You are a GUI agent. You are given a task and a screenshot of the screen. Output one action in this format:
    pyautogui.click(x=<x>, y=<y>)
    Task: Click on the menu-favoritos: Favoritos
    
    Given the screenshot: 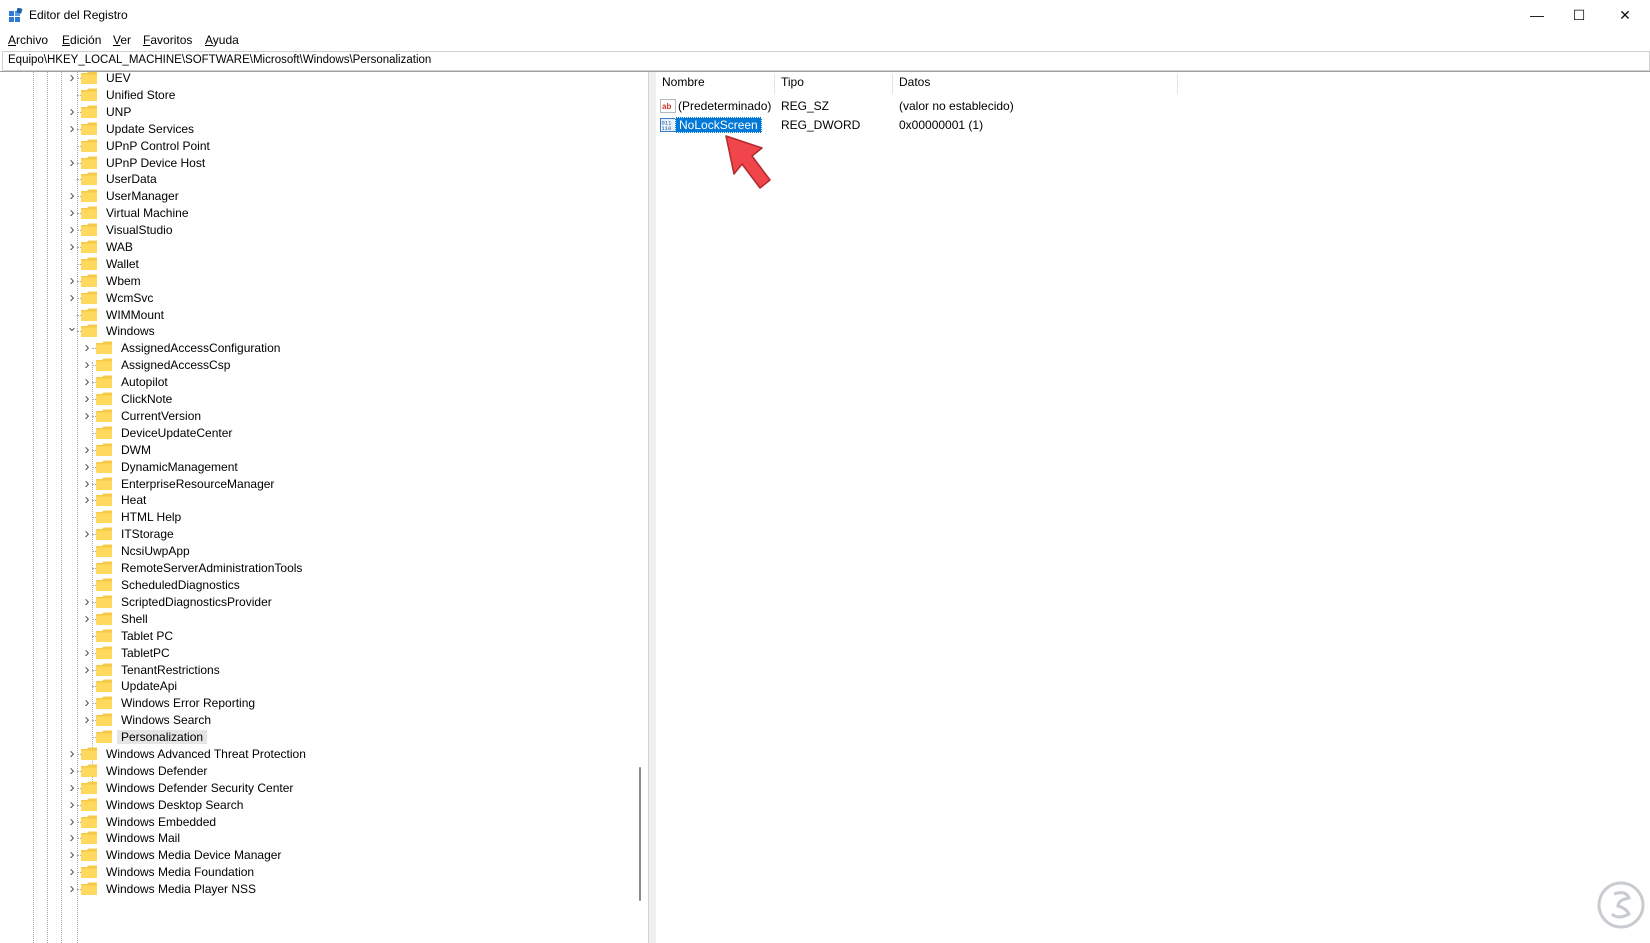 What is the action you would take?
    pyautogui.click(x=167, y=40)
    